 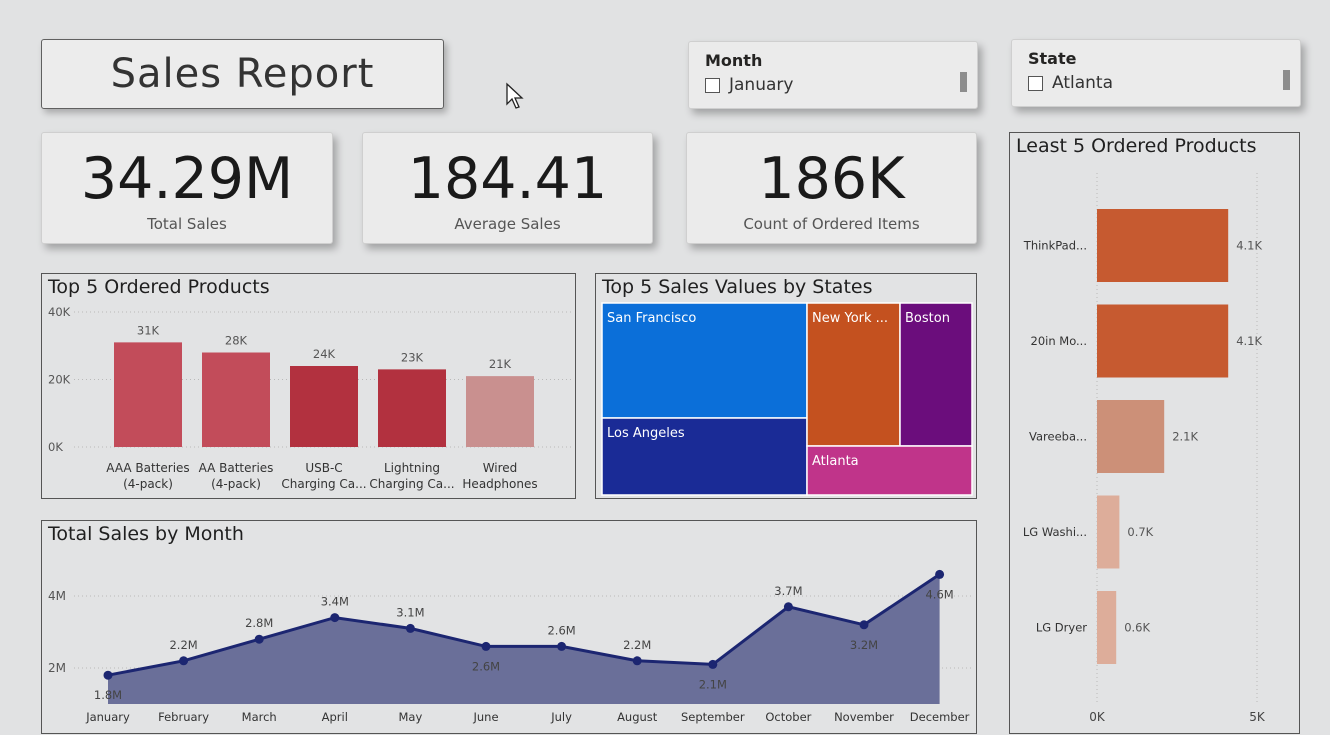 I want to click on ordered-items-label: Count of Ordered Items, so click(x=831, y=224).